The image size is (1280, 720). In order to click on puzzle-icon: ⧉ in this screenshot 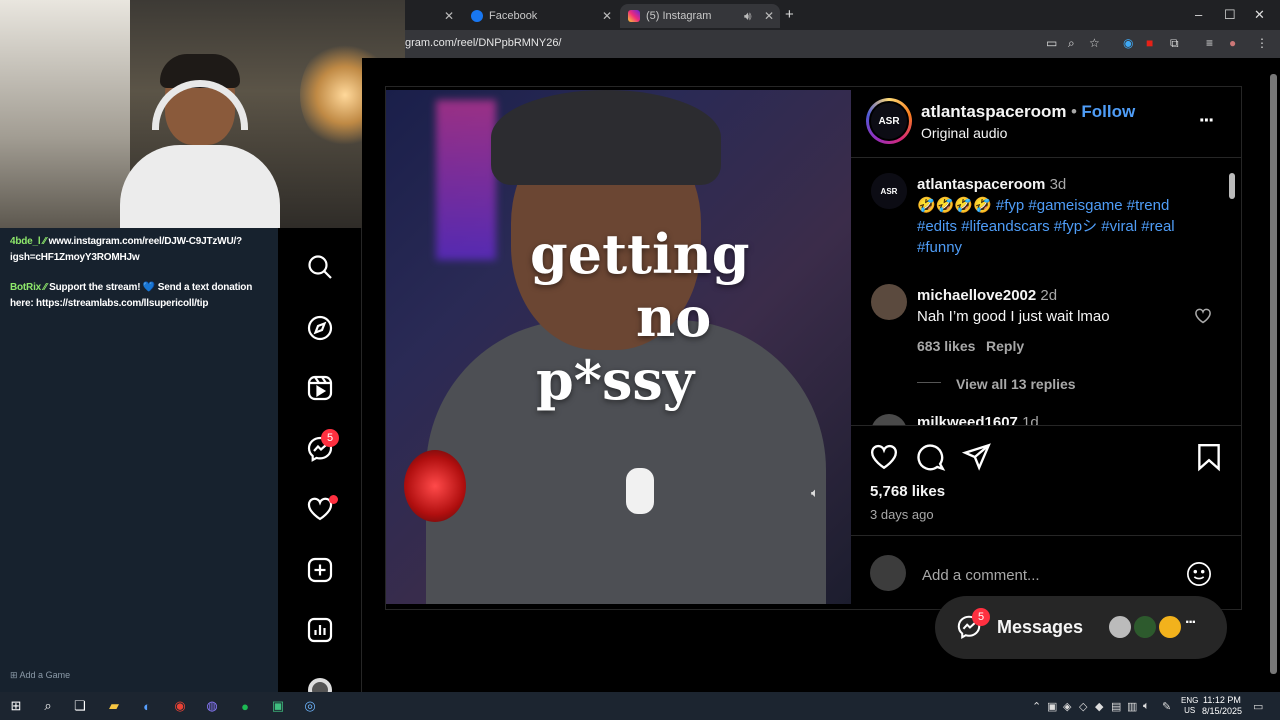, I will do `click(1174, 43)`.